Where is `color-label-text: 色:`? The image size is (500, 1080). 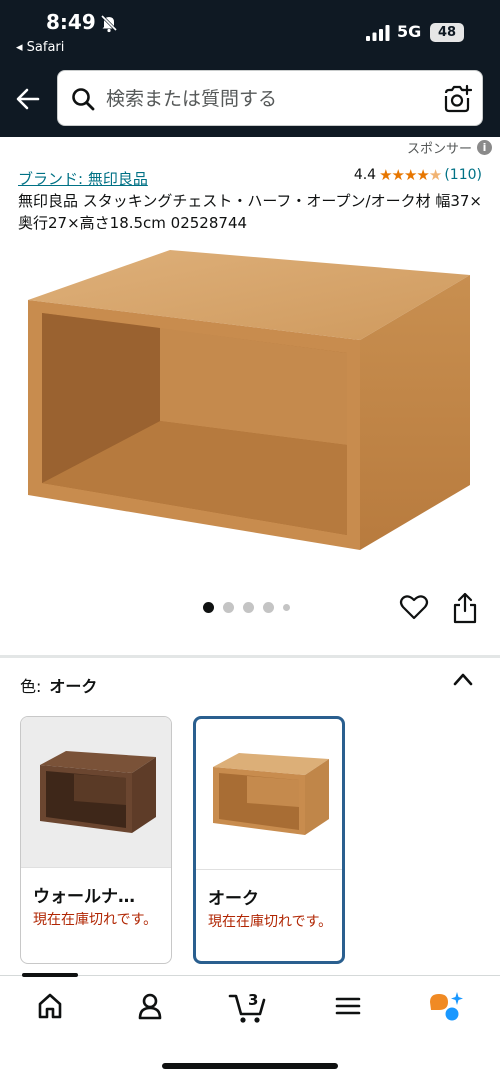
color-label-text: 色: is located at coordinates (31, 686).